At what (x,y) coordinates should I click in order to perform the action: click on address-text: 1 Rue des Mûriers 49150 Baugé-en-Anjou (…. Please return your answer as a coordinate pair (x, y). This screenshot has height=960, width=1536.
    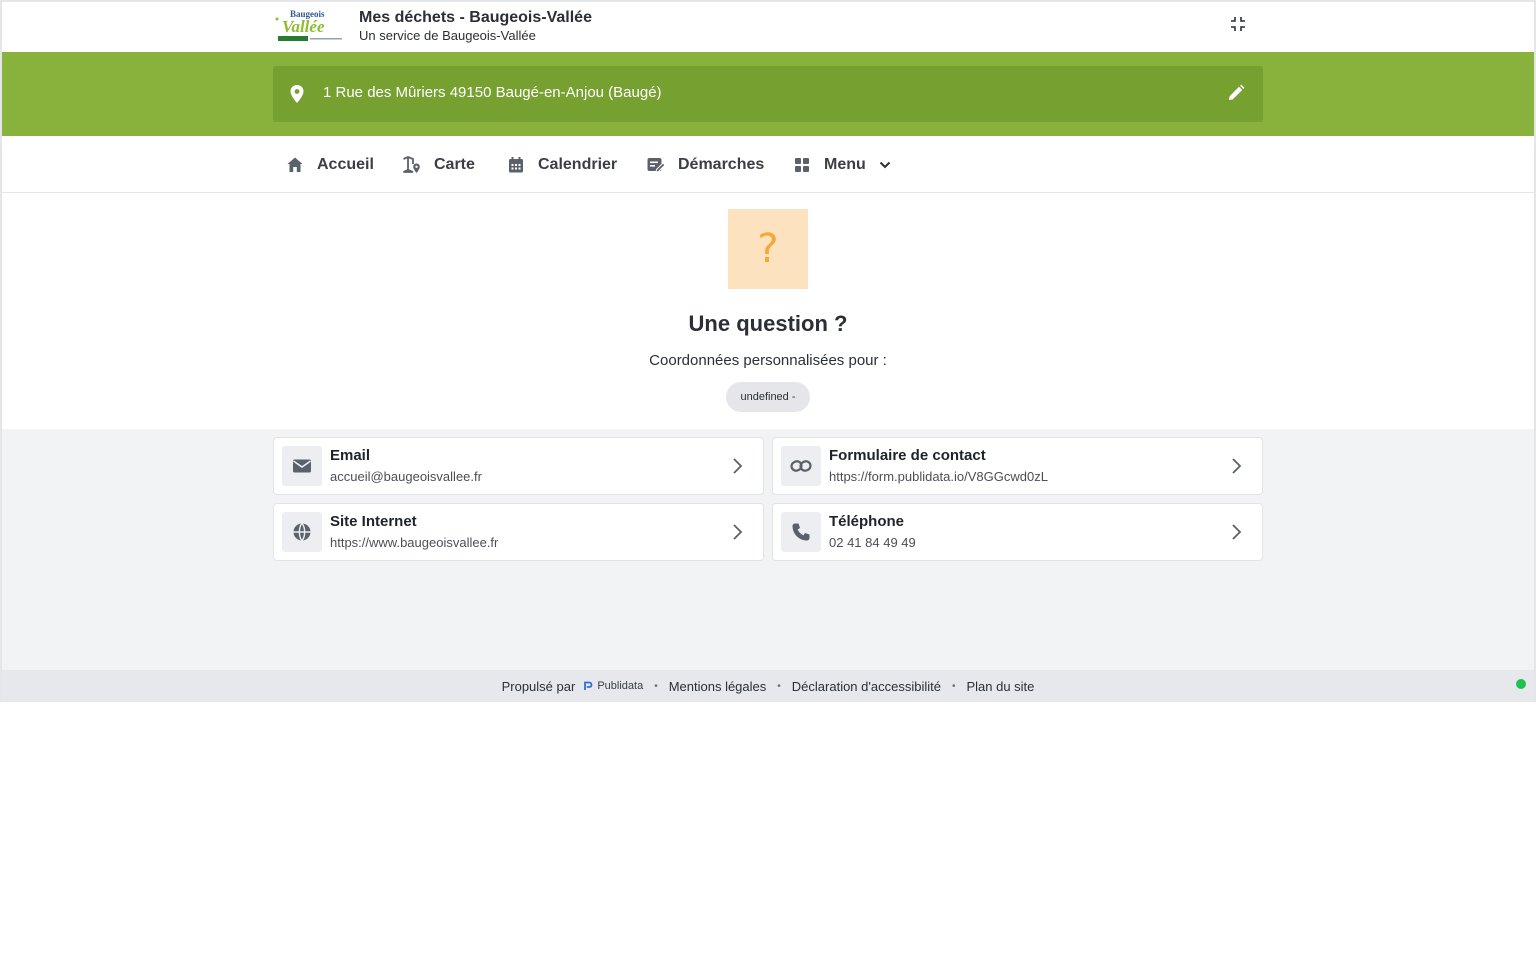
    Looking at the image, I should click on (492, 92).